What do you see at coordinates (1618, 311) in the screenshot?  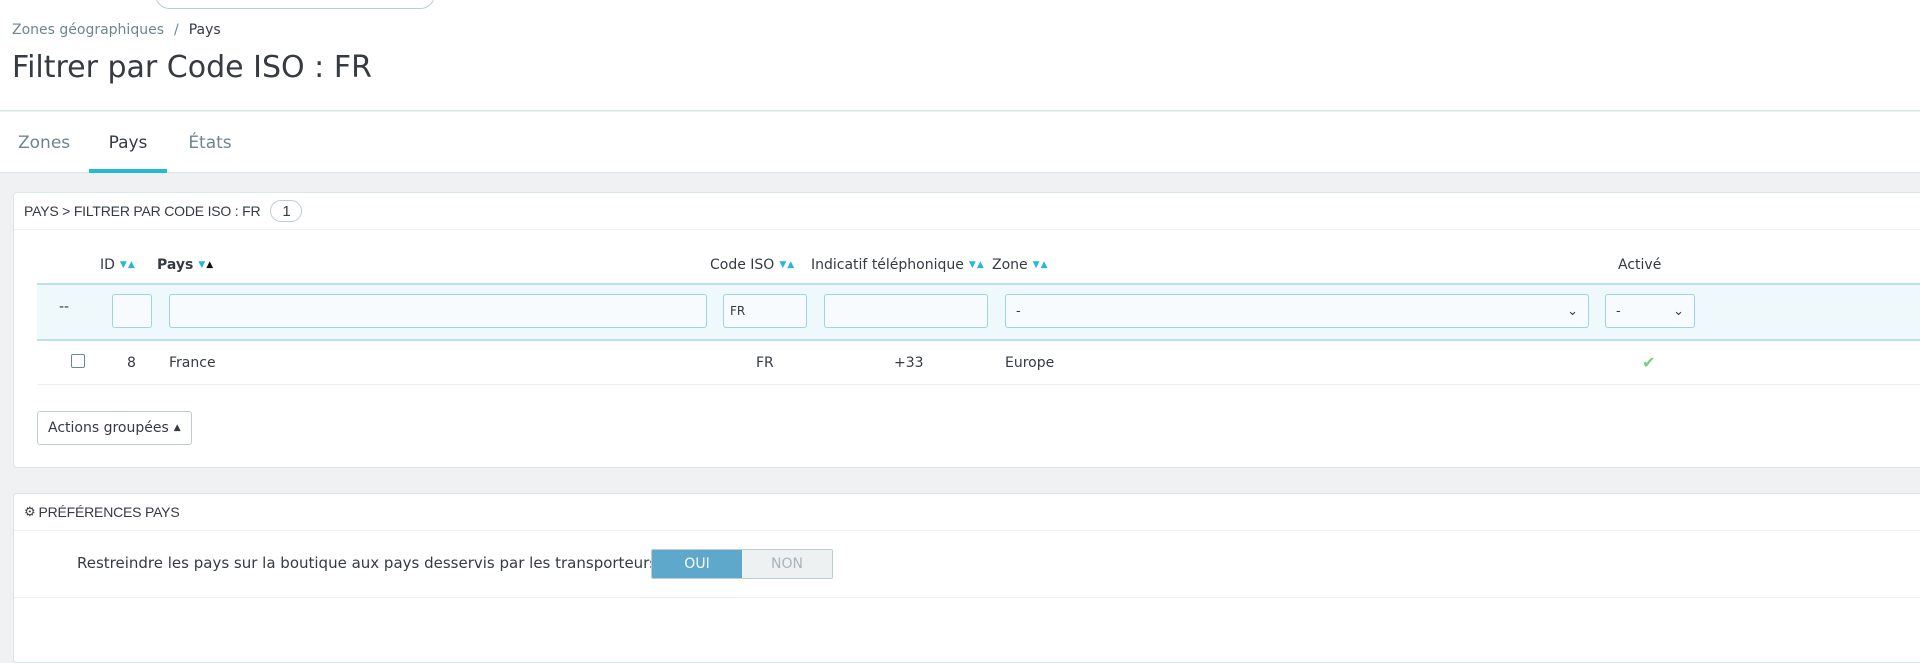 I see `filter-active-value: -` at bounding box center [1618, 311].